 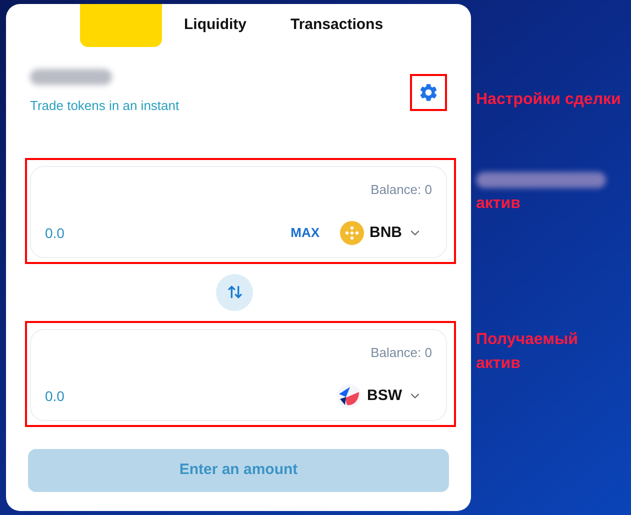 I want to click on token-select: BNB, so click(x=381, y=233).